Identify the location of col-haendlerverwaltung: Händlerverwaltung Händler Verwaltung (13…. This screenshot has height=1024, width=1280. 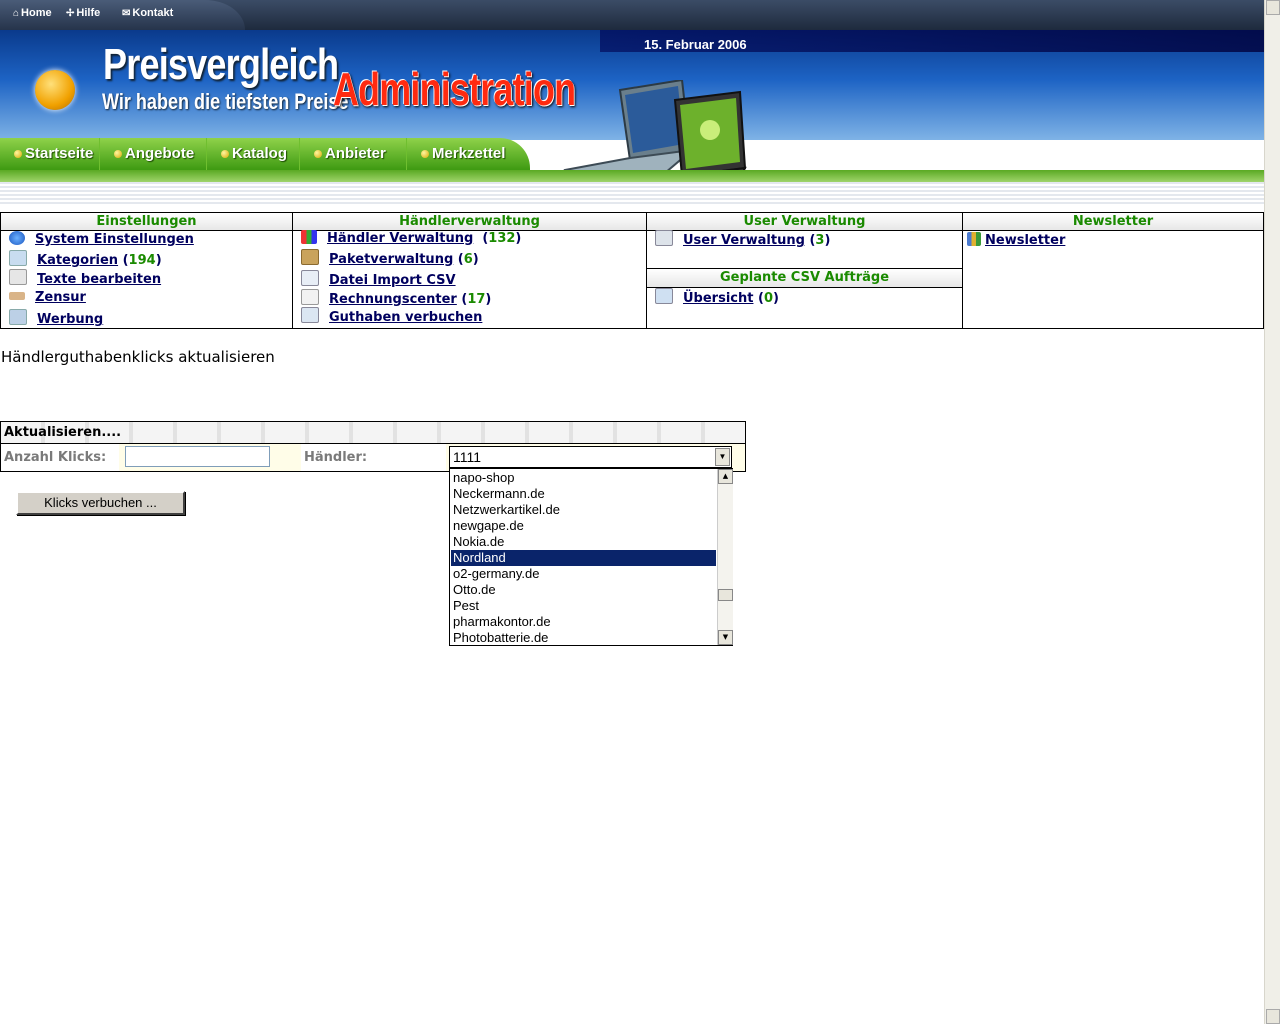
(470, 270).